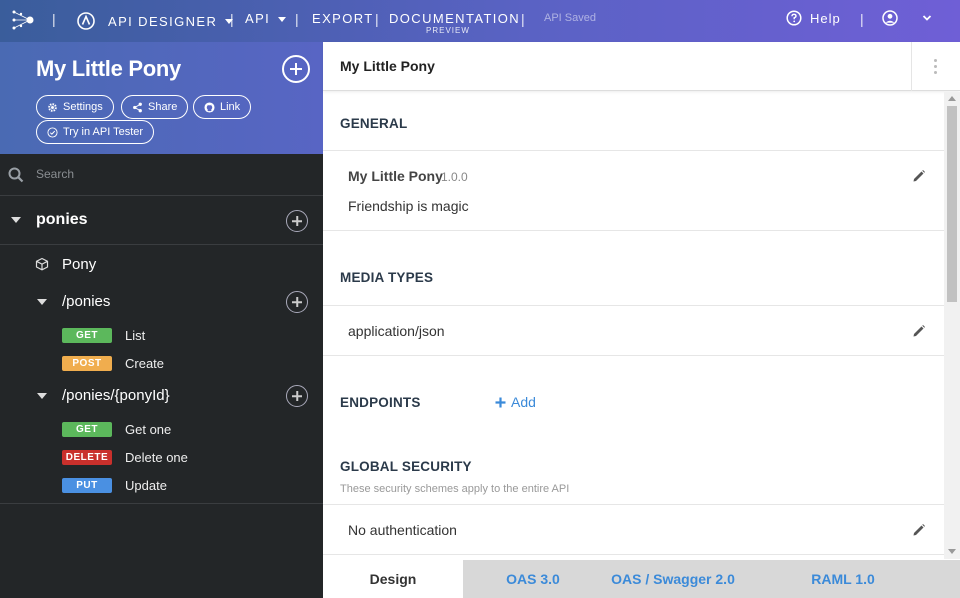  What do you see at coordinates (523, 402) in the screenshot?
I see `add-endpoint-label: Add` at bounding box center [523, 402].